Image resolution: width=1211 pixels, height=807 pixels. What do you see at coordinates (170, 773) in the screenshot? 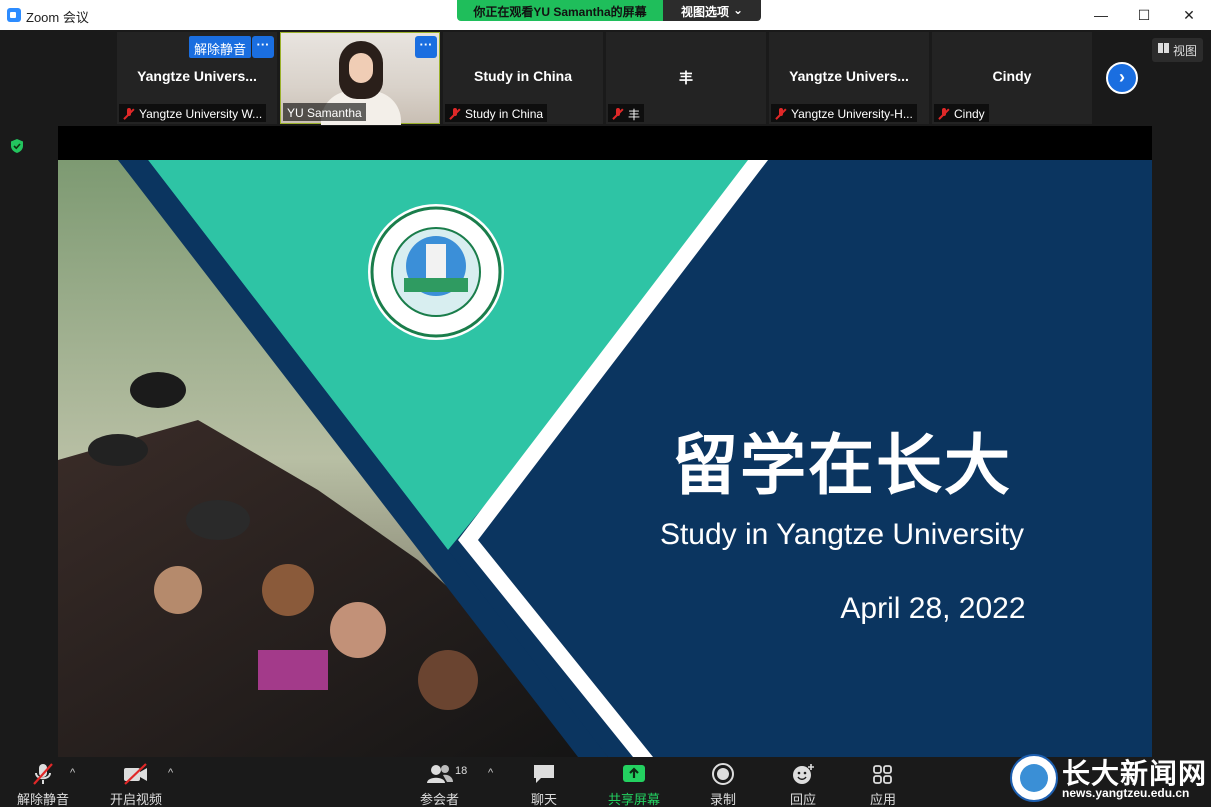
I see `video-options-caret: ^` at bounding box center [170, 773].